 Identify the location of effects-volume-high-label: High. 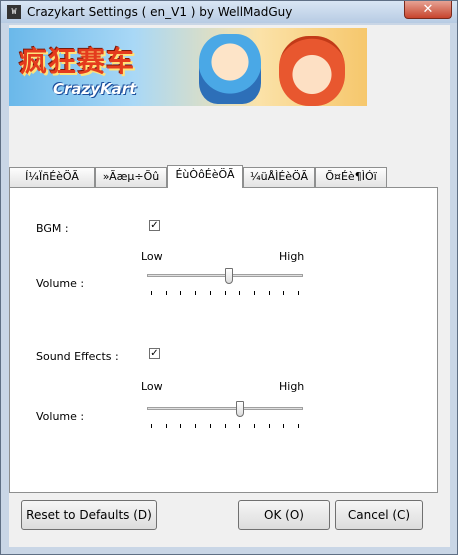
(292, 386).